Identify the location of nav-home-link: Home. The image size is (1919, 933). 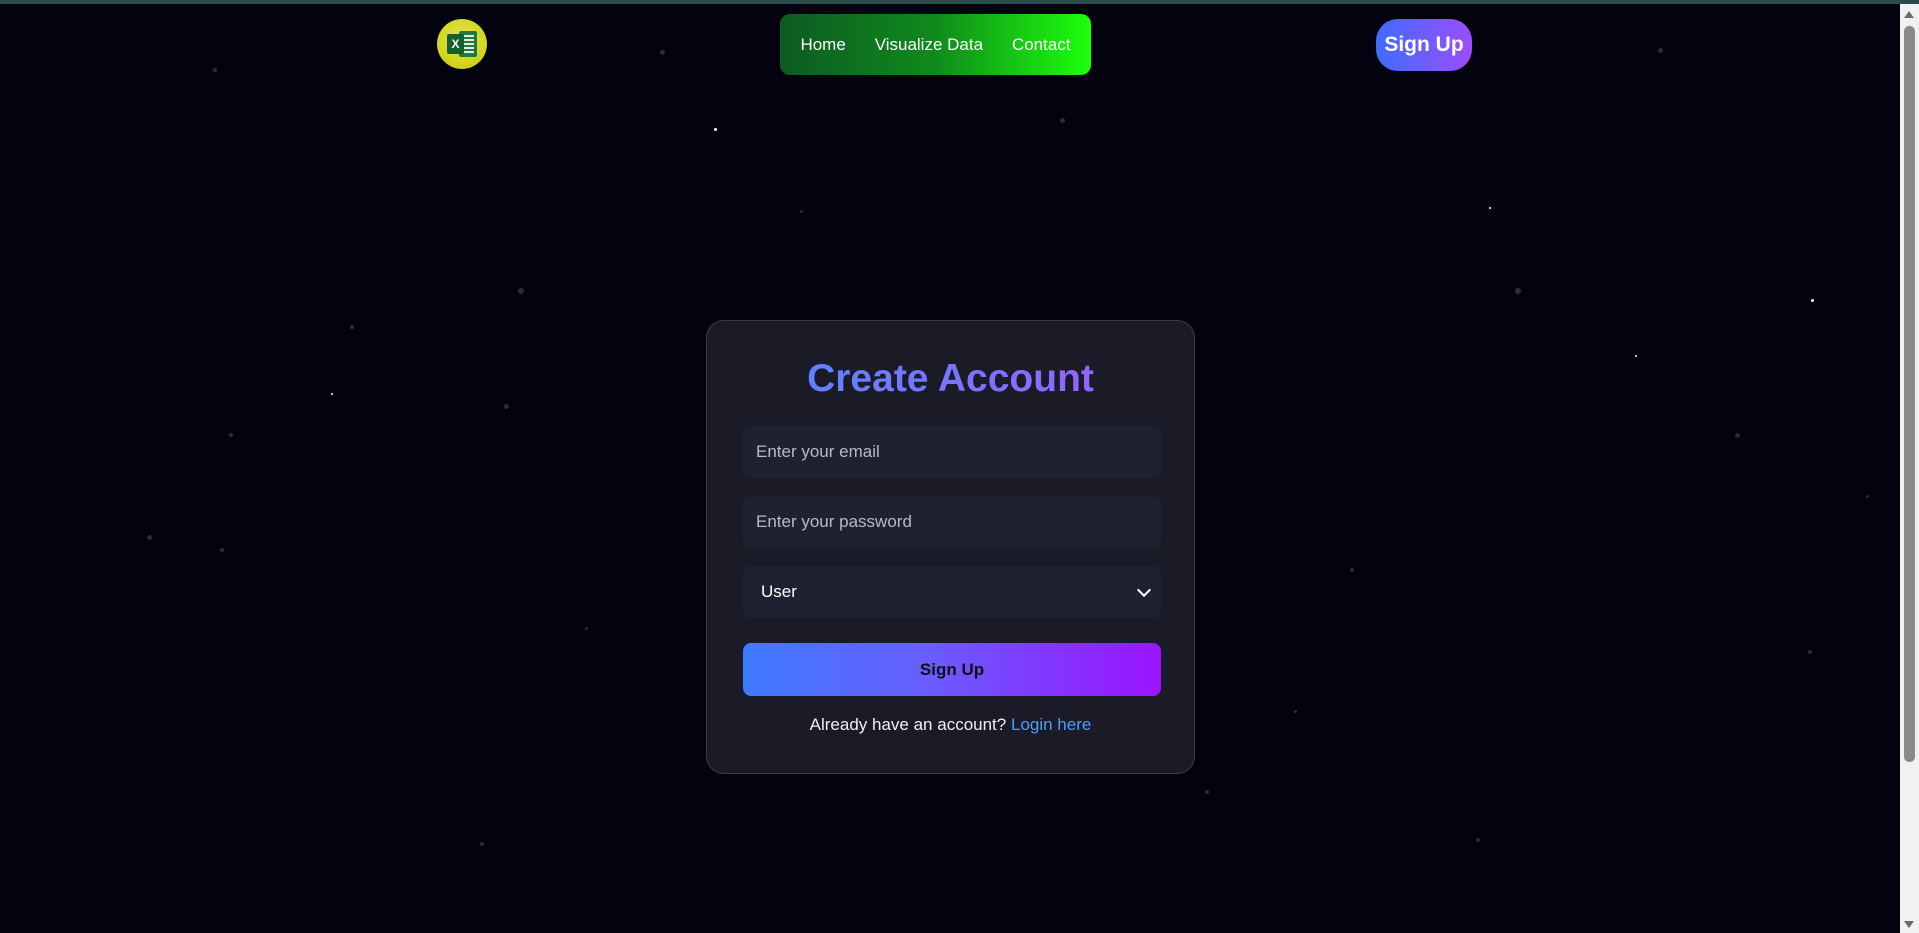
(822, 45).